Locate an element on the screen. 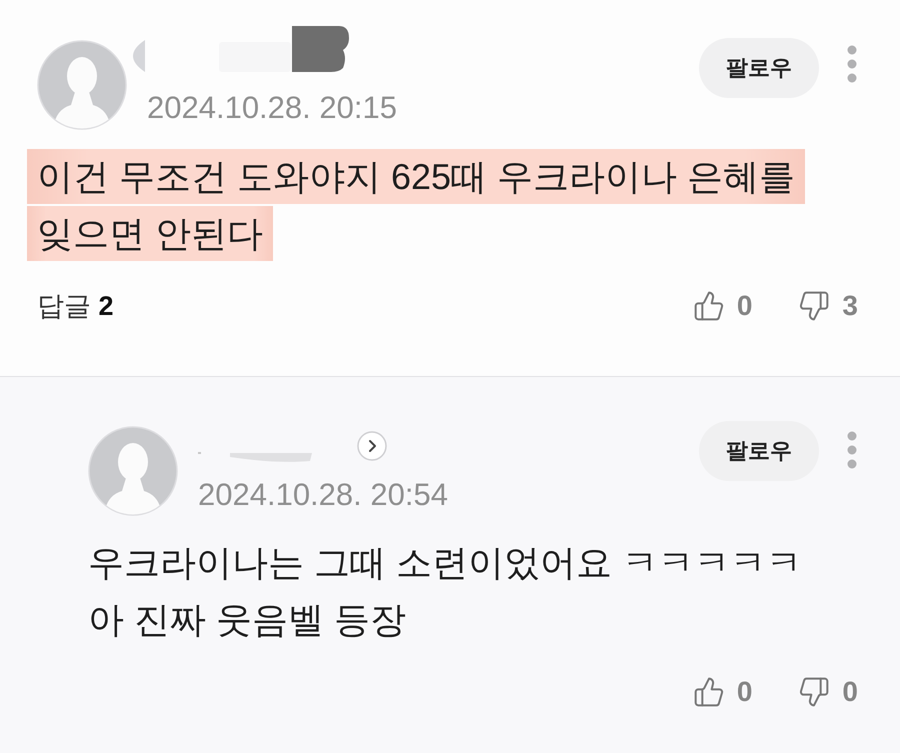  chevron-right-icon is located at coordinates (372, 446).